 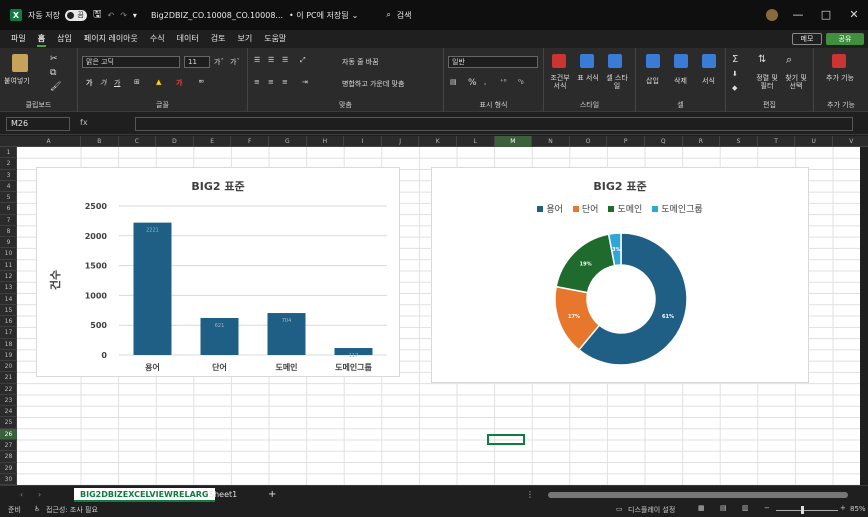 I want to click on column-header-J: J, so click(x=401, y=141).